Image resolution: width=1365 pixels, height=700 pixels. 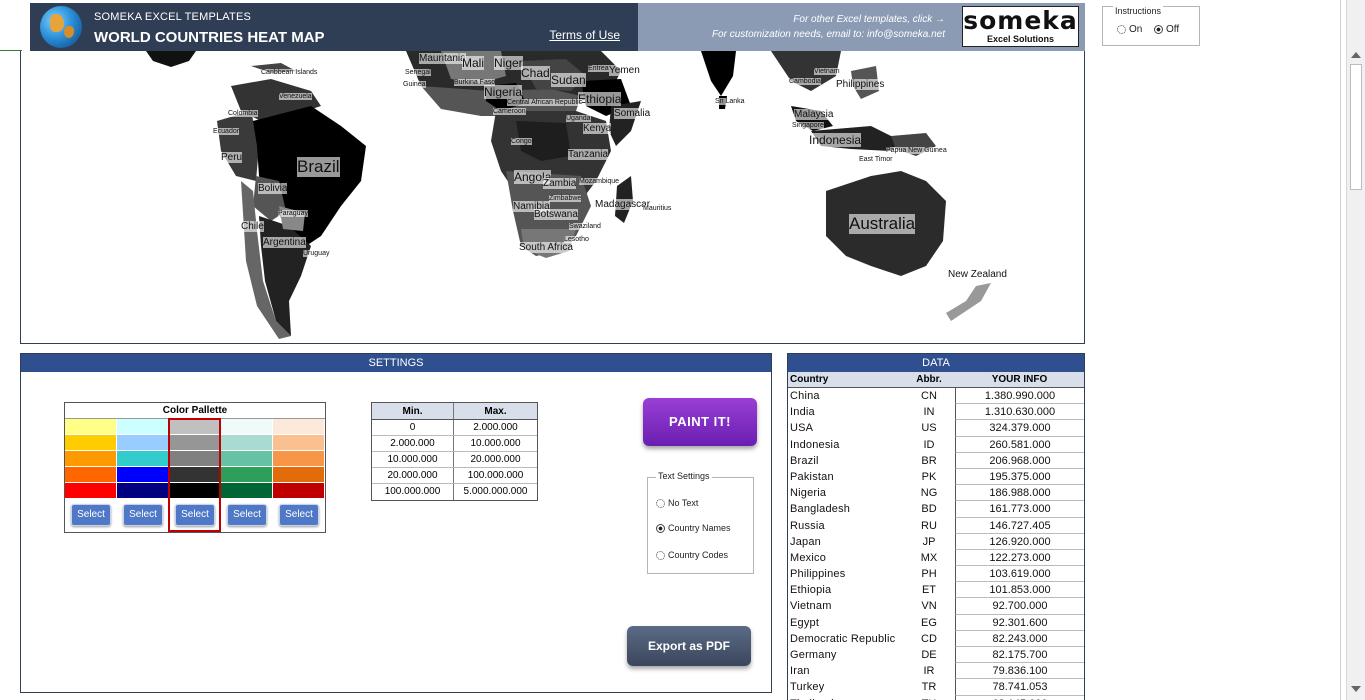 What do you see at coordinates (700, 422) in the screenshot?
I see `paint-it-button: PAINT IT!` at bounding box center [700, 422].